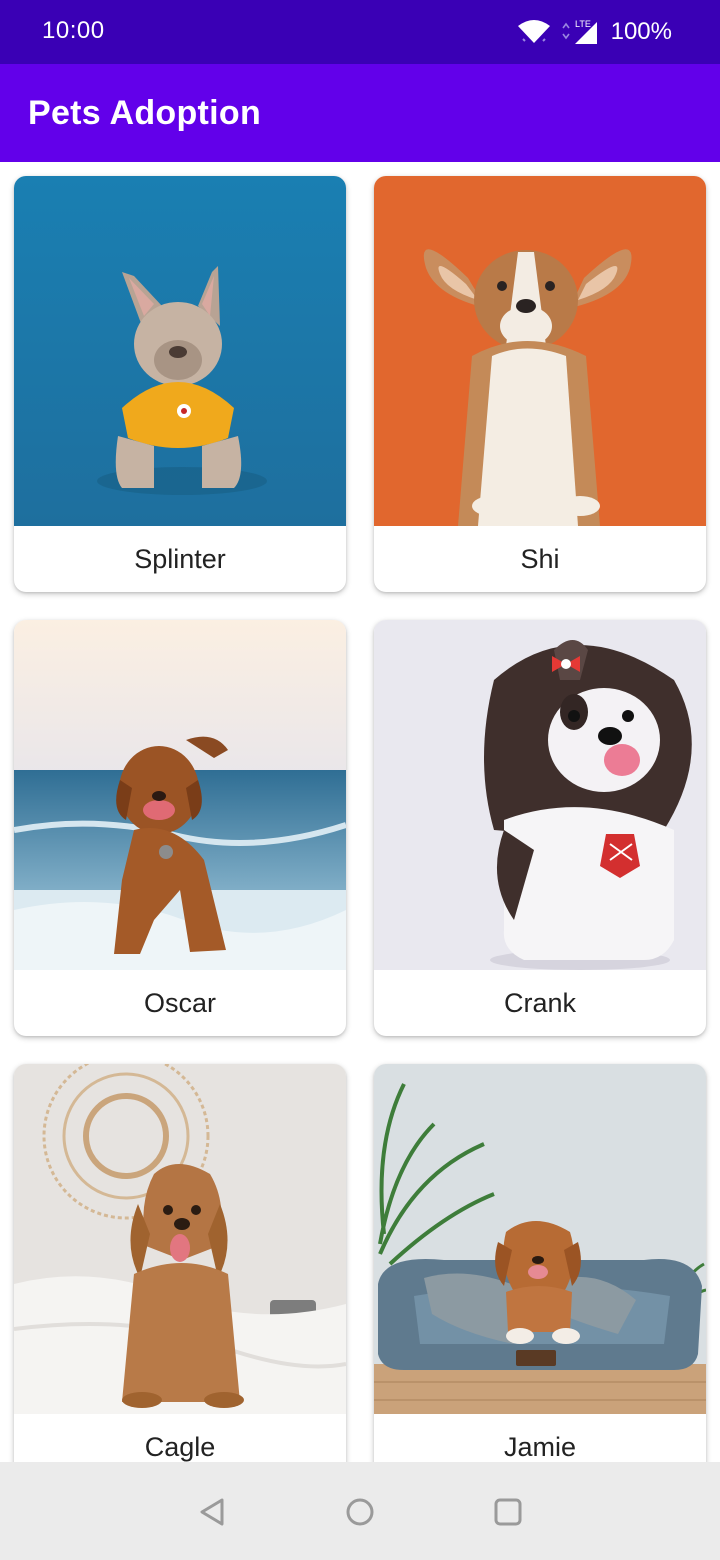  What do you see at coordinates (583, 24) in the screenshot?
I see `lte-label: LTE` at bounding box center [583, 24].